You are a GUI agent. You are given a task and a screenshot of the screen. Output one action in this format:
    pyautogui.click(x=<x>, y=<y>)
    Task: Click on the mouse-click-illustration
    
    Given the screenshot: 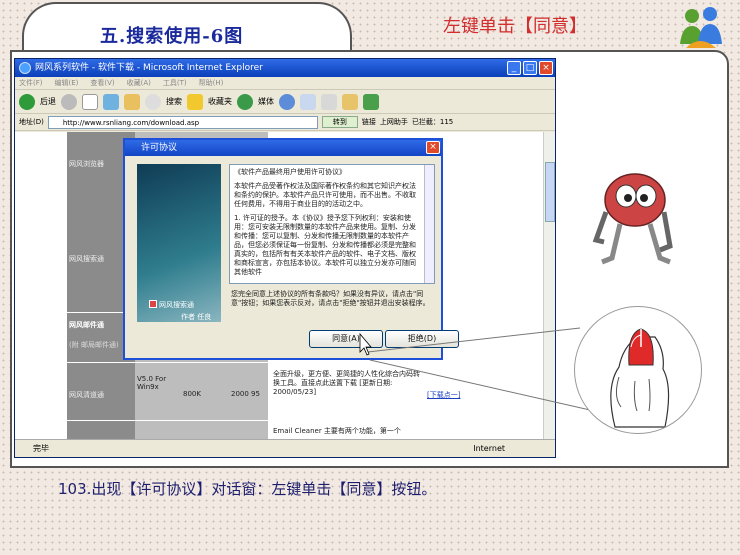 What is the action you would take?
    pyautogui.click(x=638, y=370)
    